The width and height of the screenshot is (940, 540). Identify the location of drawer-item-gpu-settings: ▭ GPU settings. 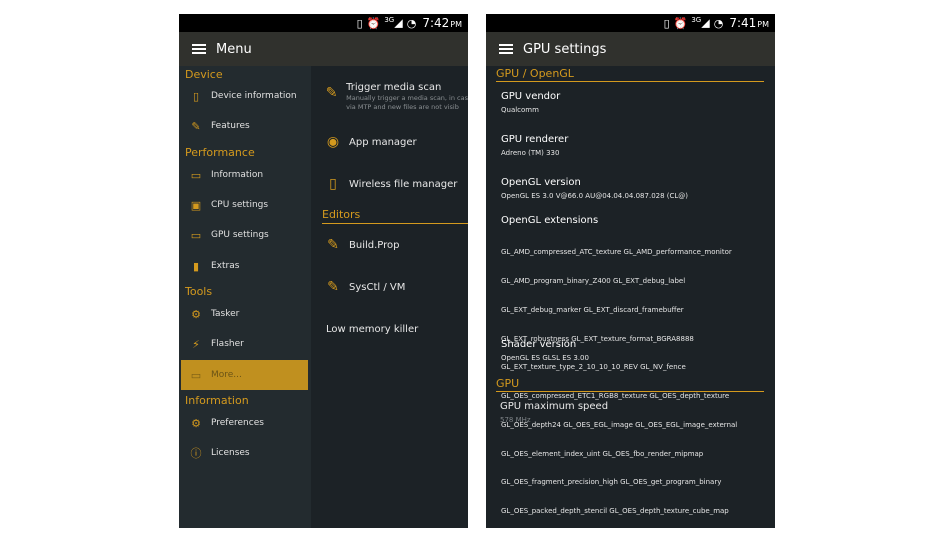
(245, 235).